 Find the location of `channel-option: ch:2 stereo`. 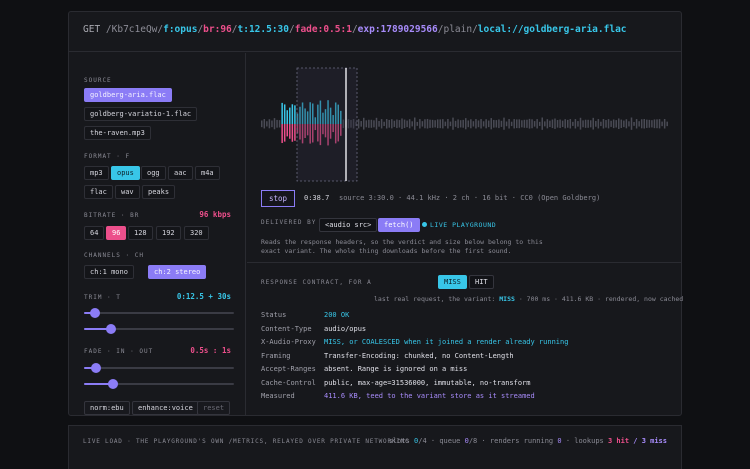

channel-option: ch:2 stereo is located at coordinates (177, 272).